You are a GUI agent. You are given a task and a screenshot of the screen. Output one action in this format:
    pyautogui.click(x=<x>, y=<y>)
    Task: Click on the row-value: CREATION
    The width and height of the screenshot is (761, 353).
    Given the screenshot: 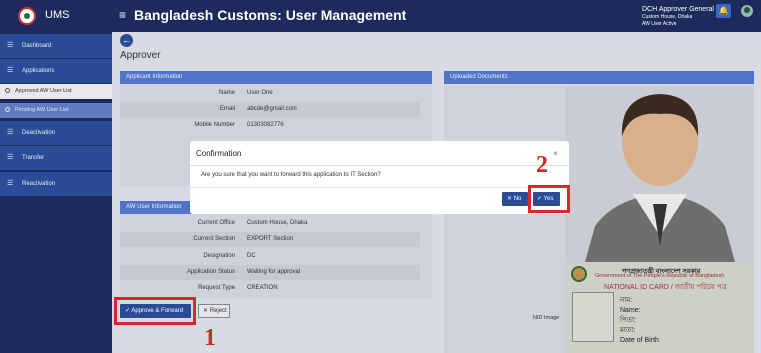 What is the action you would take?
    pyautogui.click(x=262, y=288)
    